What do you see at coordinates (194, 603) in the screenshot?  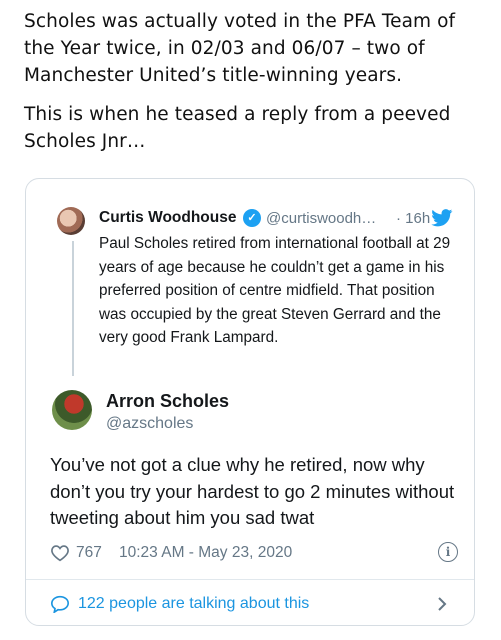 I see `conversation-label: 122 people are talking about this` at bounding box center [194, 603].